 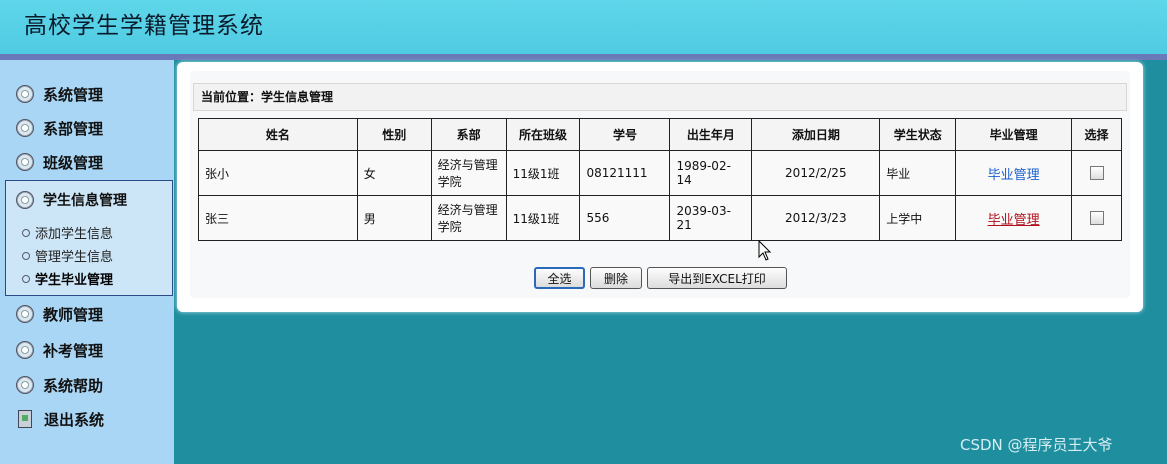 I want to click on column-header: 性别, so click(x=394, y=134).